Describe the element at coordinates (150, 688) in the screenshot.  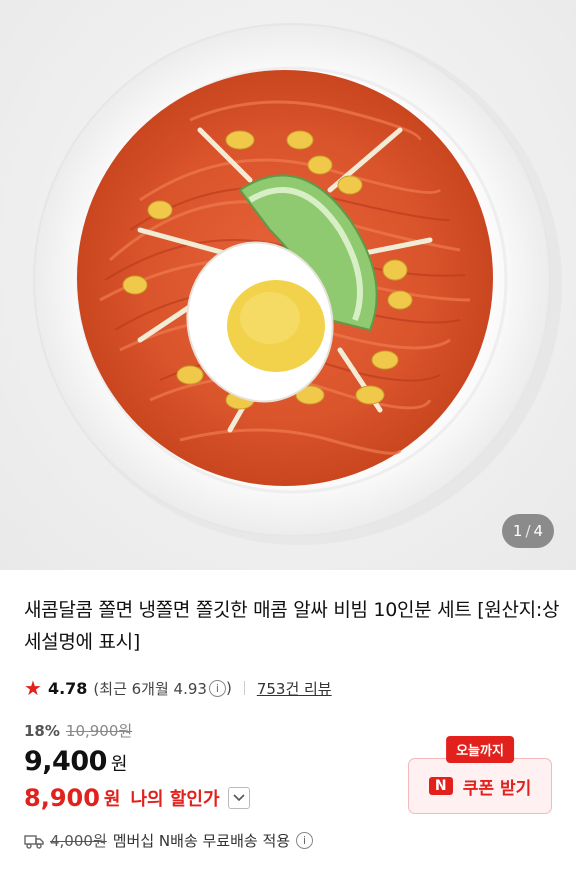
I see `recent-rating-prefix: (최근 6개월 4.93` at that location.